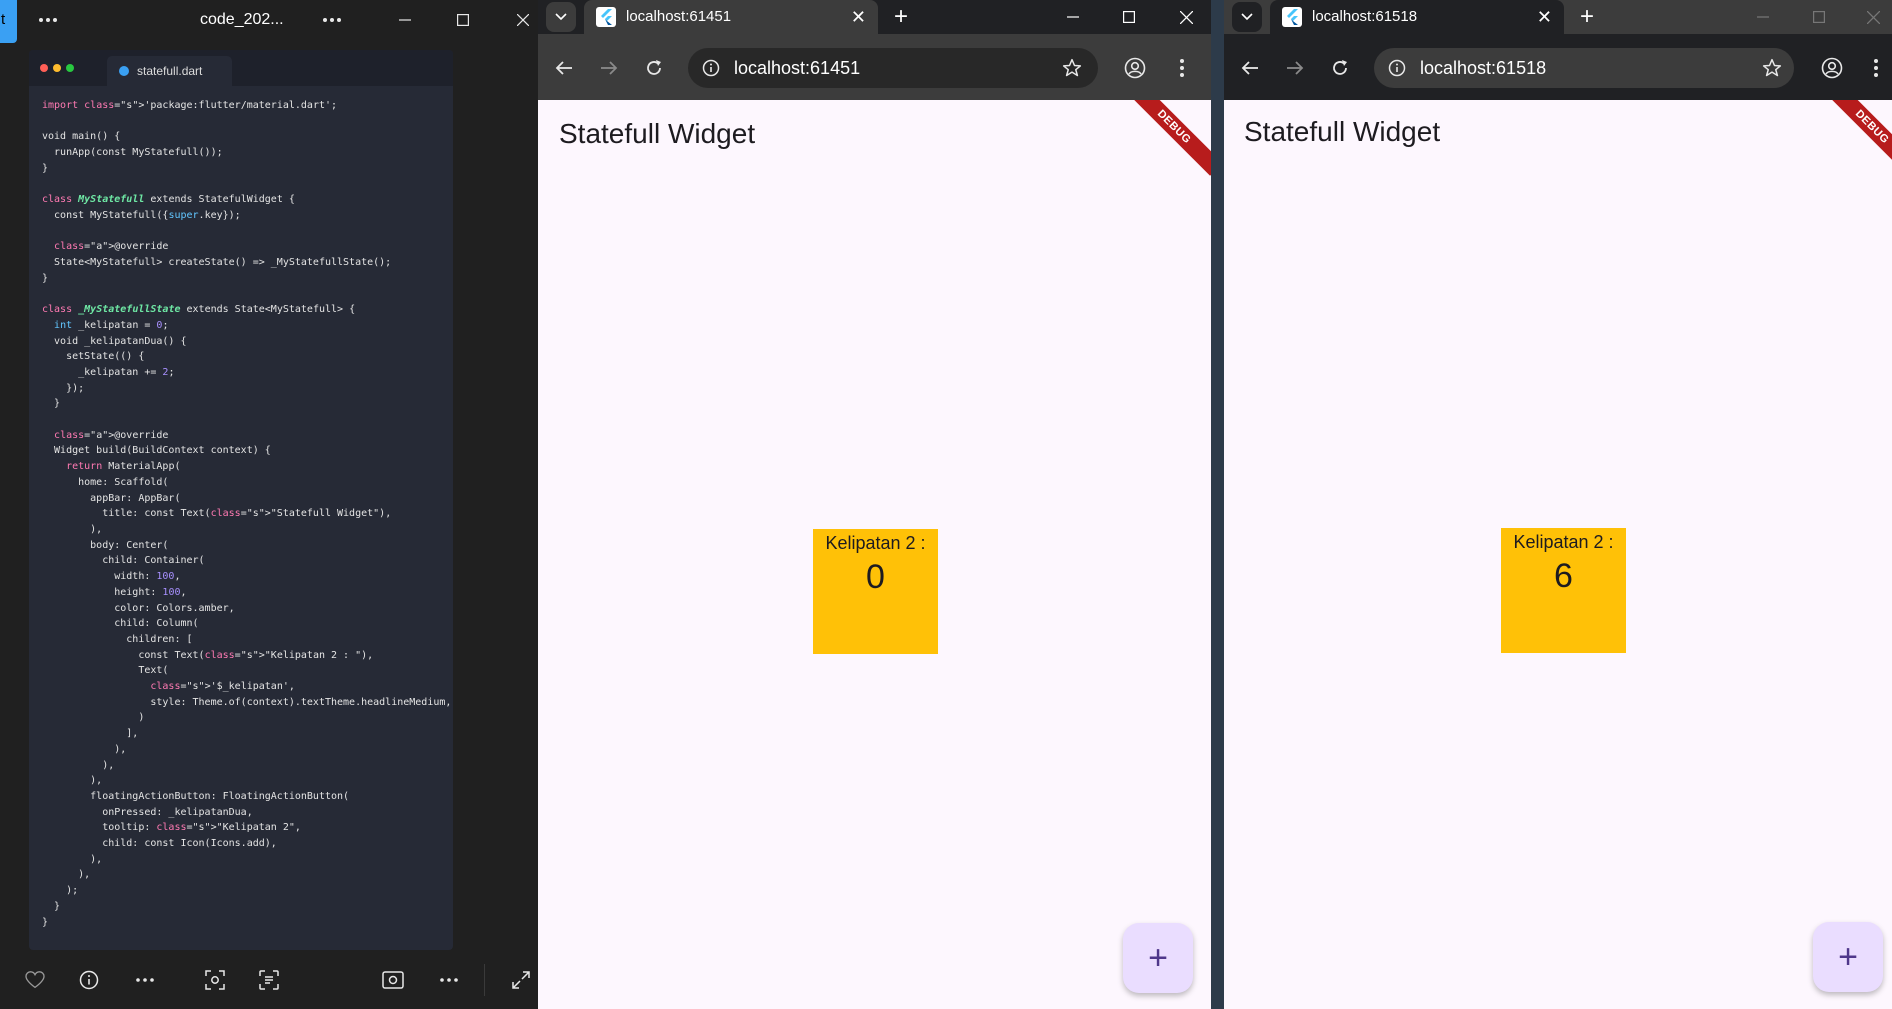 The width and height of the screenshot is (1892, 1009). What do you see at coordinates (35, 980) in the screenshot?
I see `heart-icon` at bounding box center [35, 980].